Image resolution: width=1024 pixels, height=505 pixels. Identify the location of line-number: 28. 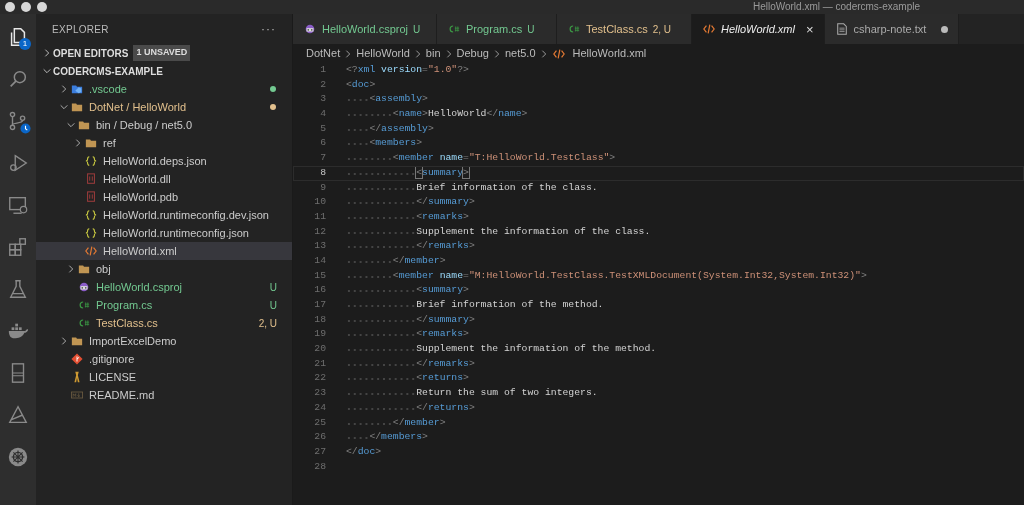
(319, 466).